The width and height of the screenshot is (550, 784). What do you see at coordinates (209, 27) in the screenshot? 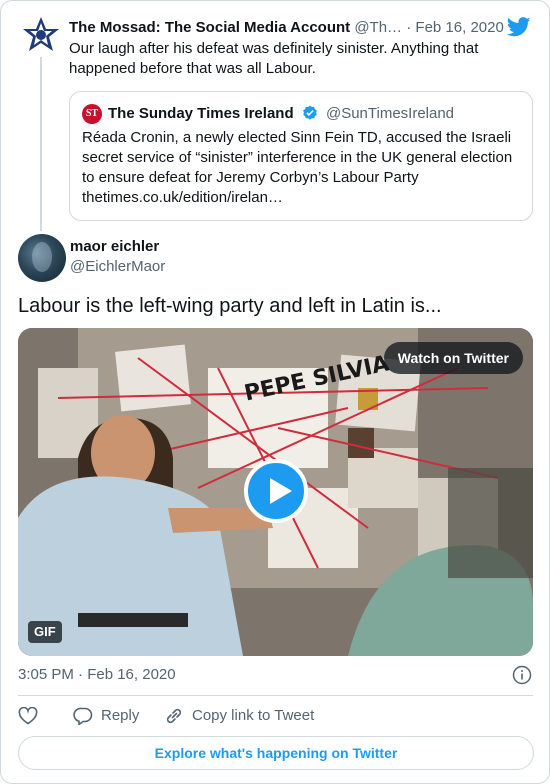
I see `parent-author-name: The Mossad: The Social Media Account` at bounding box center [209, 27].